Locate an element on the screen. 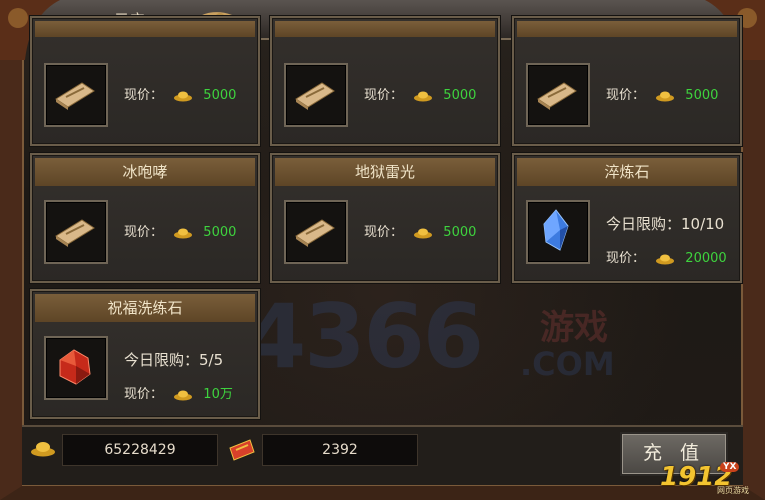 Image resolution: width=765 pixels, height=500 pixels. gold-balance: 65228429 is located at coordinates (140, 450).